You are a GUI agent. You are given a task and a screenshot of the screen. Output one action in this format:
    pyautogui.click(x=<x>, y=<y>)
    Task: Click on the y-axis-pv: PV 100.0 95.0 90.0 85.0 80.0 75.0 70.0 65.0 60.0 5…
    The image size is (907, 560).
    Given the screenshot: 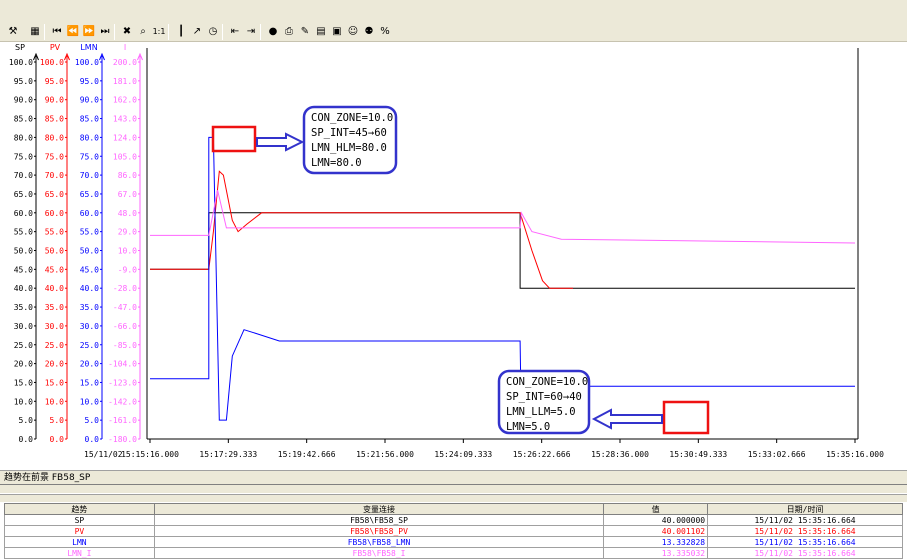 What is the action you would take?
    pyautogui.click(x=55, y=243)
    